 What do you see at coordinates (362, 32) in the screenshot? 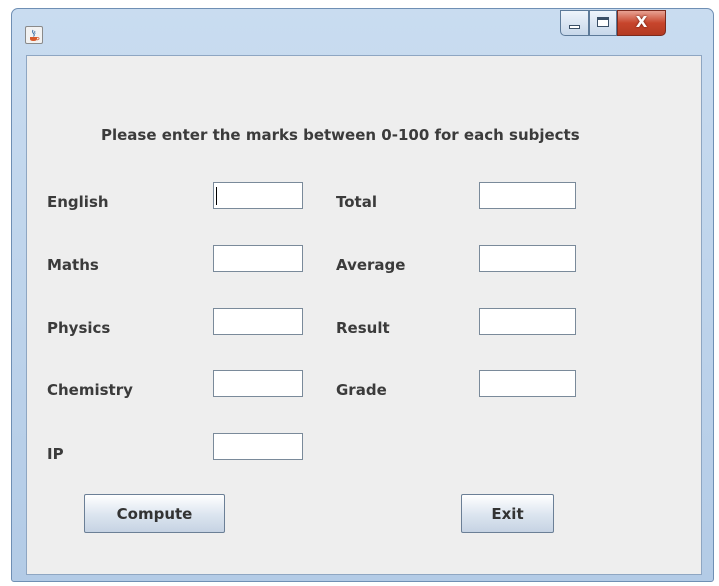
I see `title-bar: X` at bounding box center [362, 32].